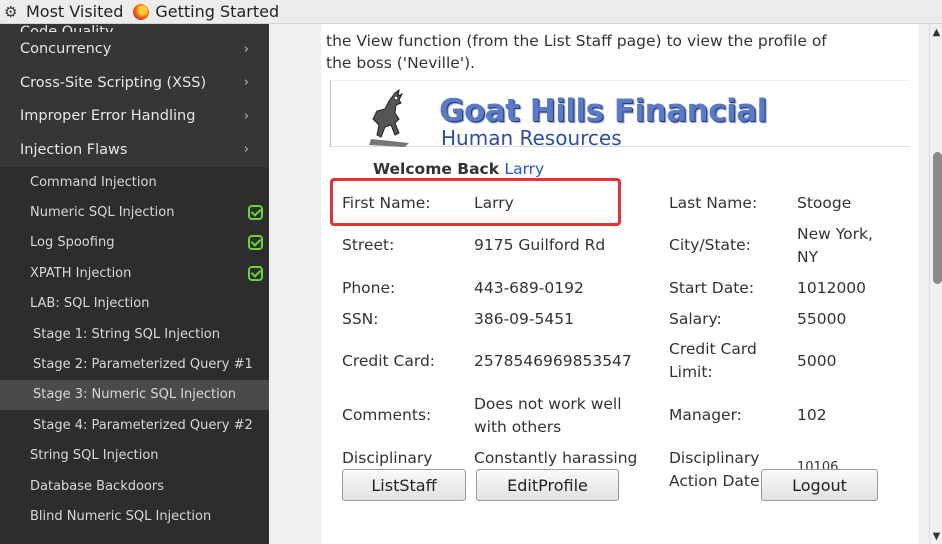  What do you see at coordinates (387, 458) in the screenshot?
I see `disciplinary-label: Disciplinary` at bounding box center [387, 458].